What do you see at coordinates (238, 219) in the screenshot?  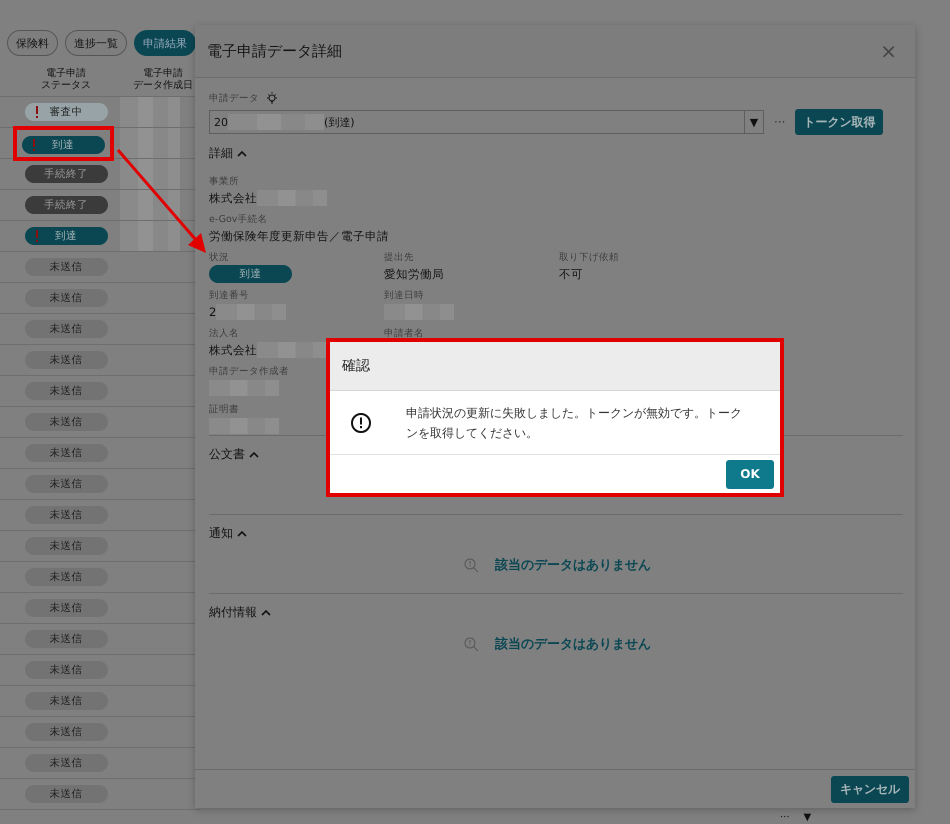 I see `field-label: e-Gov手続名` at bounding box center [238, 219].